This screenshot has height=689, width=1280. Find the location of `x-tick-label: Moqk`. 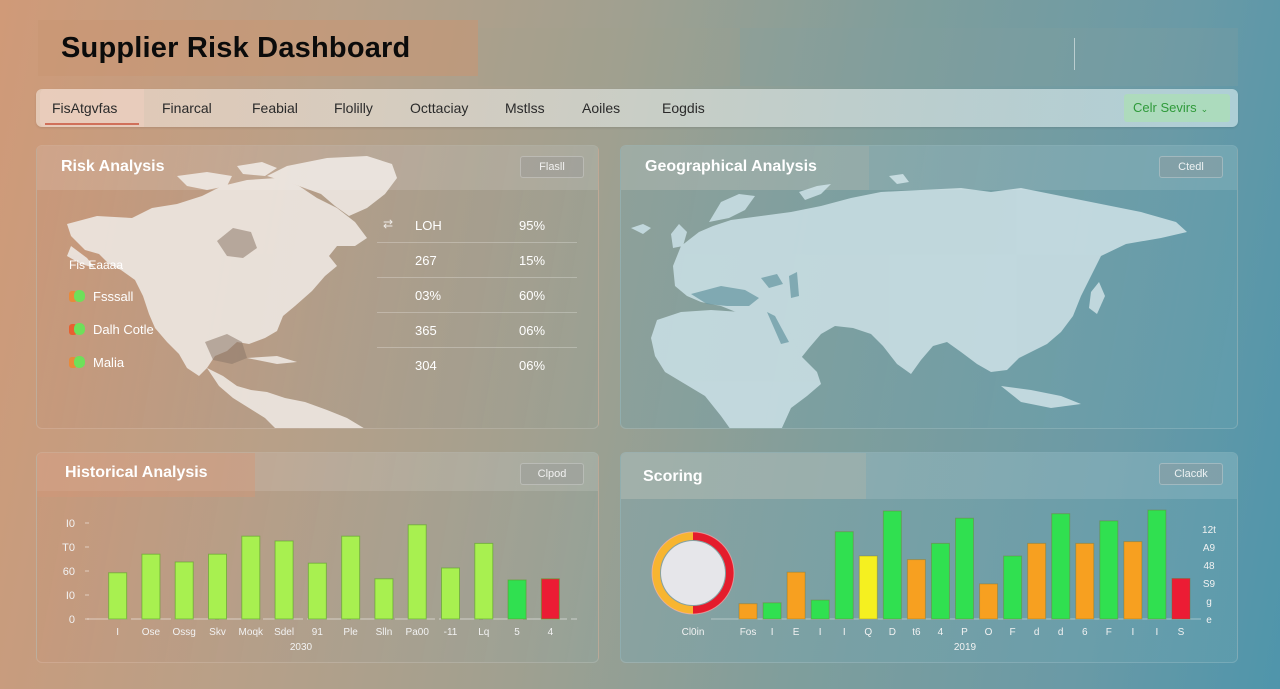

x-tick-label: Moqk is located at coordinates (251, 632).